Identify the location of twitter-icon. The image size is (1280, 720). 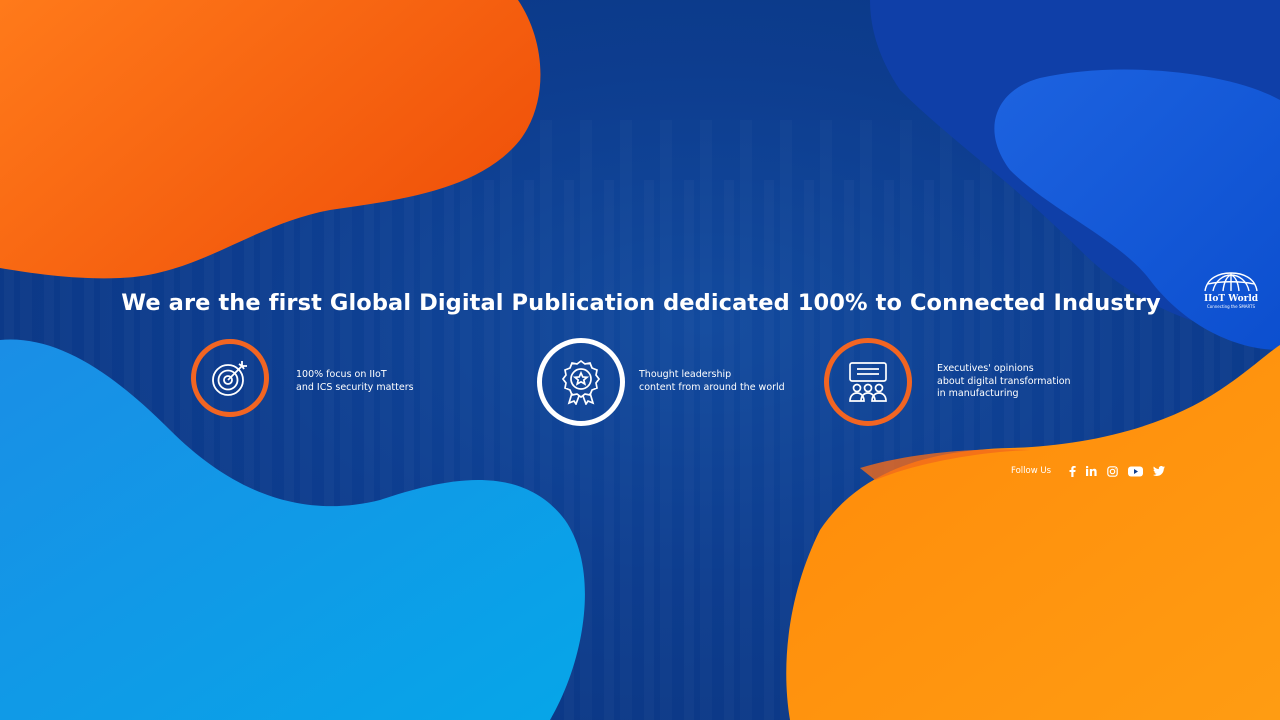
(1159, 471).